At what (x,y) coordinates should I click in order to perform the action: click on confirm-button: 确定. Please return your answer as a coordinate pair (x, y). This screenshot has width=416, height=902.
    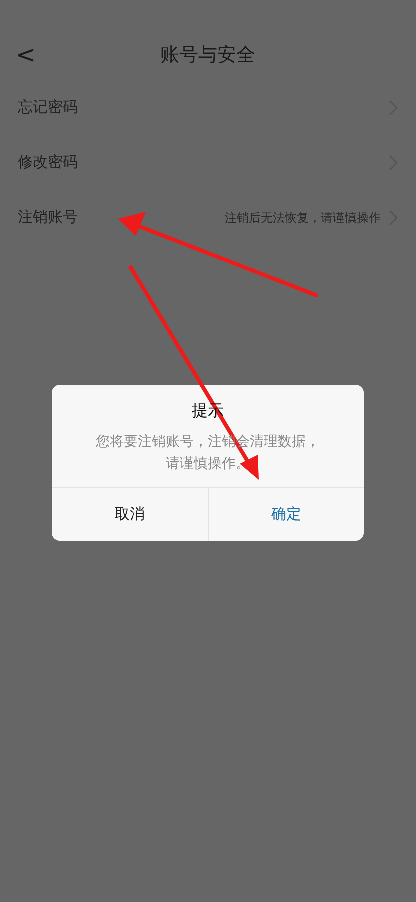
    Looking at the image, I should click on (286, 514).